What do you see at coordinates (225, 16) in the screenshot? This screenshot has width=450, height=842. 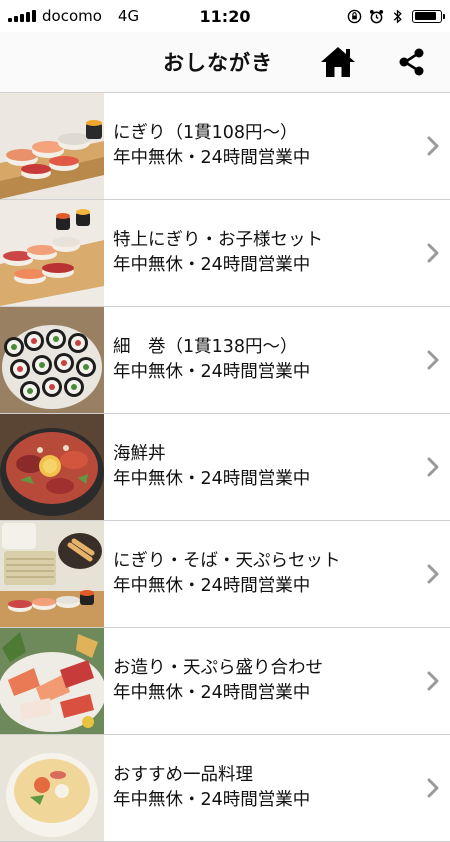 I see `status-bar: docomo 4G 11:20` at bounding box center [225, 16].